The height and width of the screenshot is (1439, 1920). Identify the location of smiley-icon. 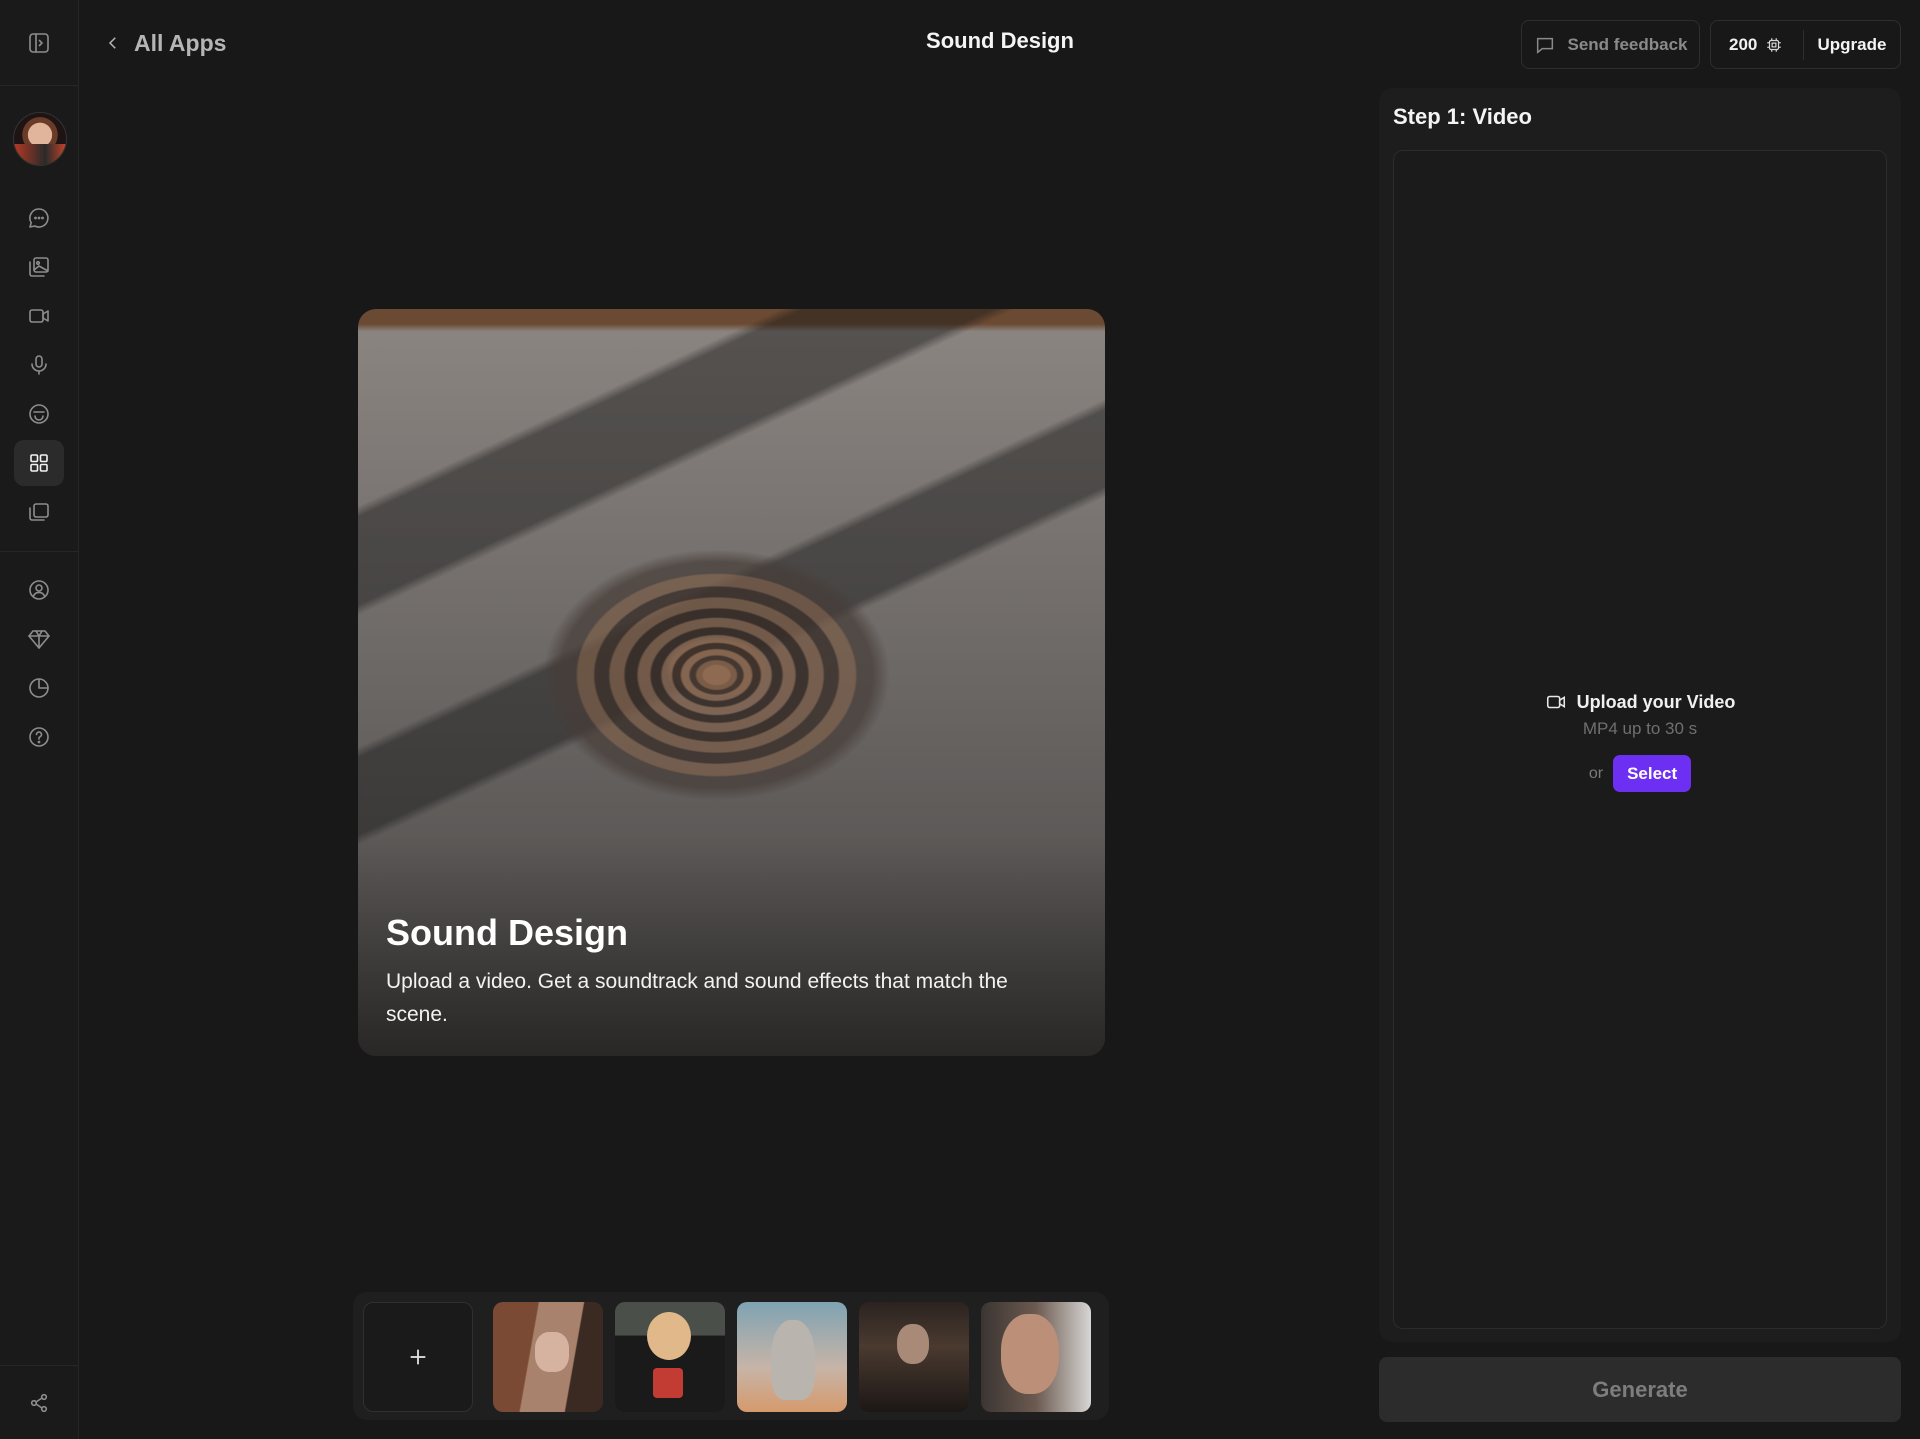
(39, 414).